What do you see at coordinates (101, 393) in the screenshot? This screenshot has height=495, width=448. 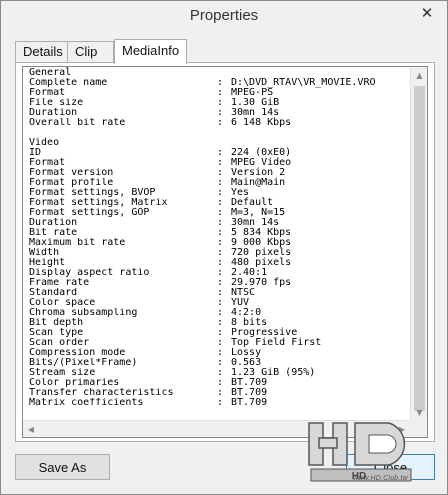 I see `info-key: Transfer characteristics` at bounding box center [101, 393].